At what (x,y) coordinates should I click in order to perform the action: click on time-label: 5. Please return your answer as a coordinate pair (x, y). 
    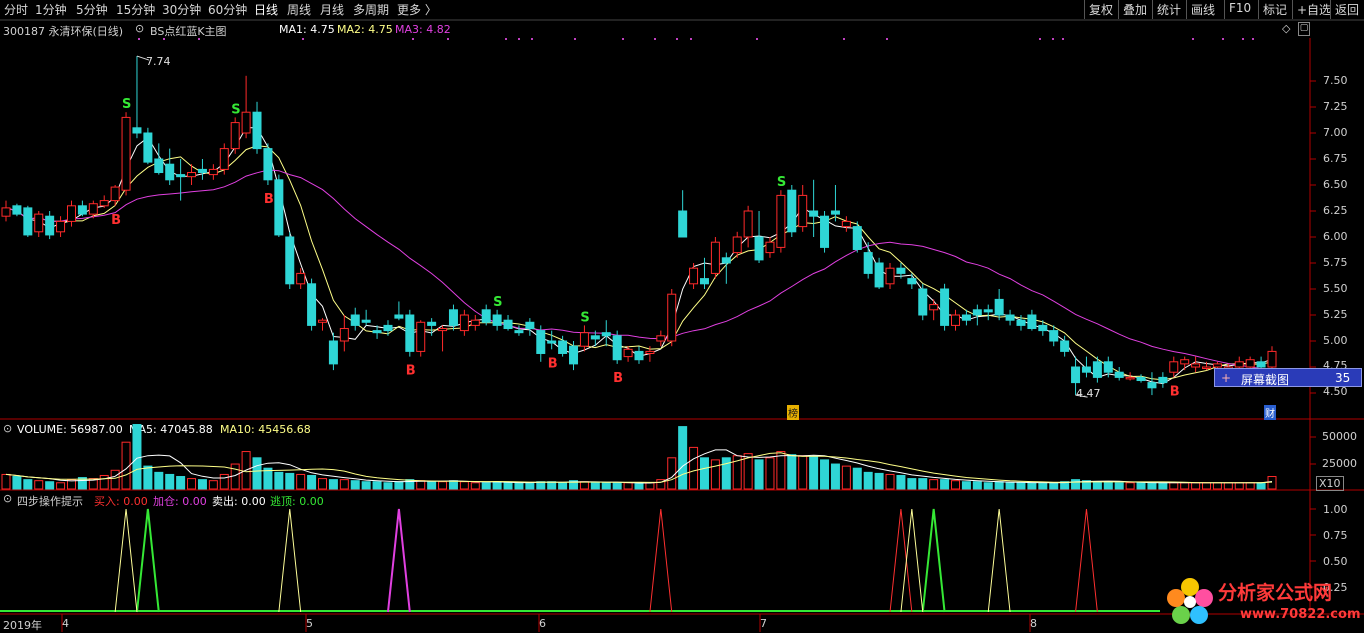
    Looking at the image, I should click on (309, 623).